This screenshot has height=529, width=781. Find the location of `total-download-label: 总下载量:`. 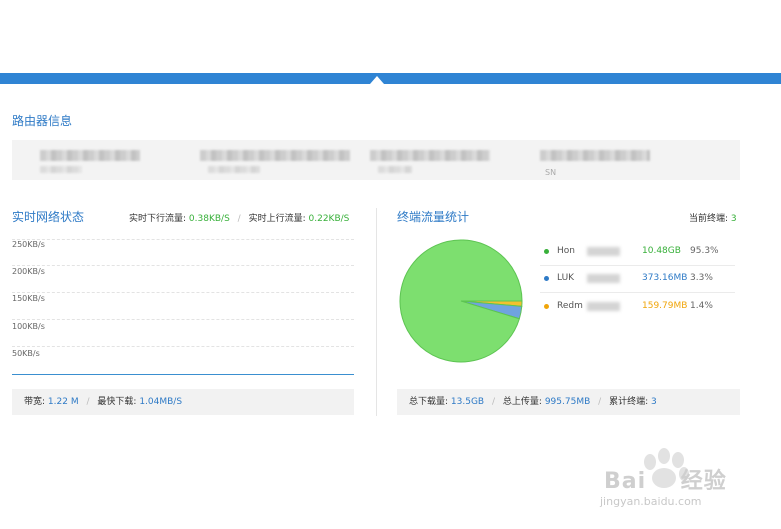

total-download-label: 总下载量: is located at coordinates (429, 402).